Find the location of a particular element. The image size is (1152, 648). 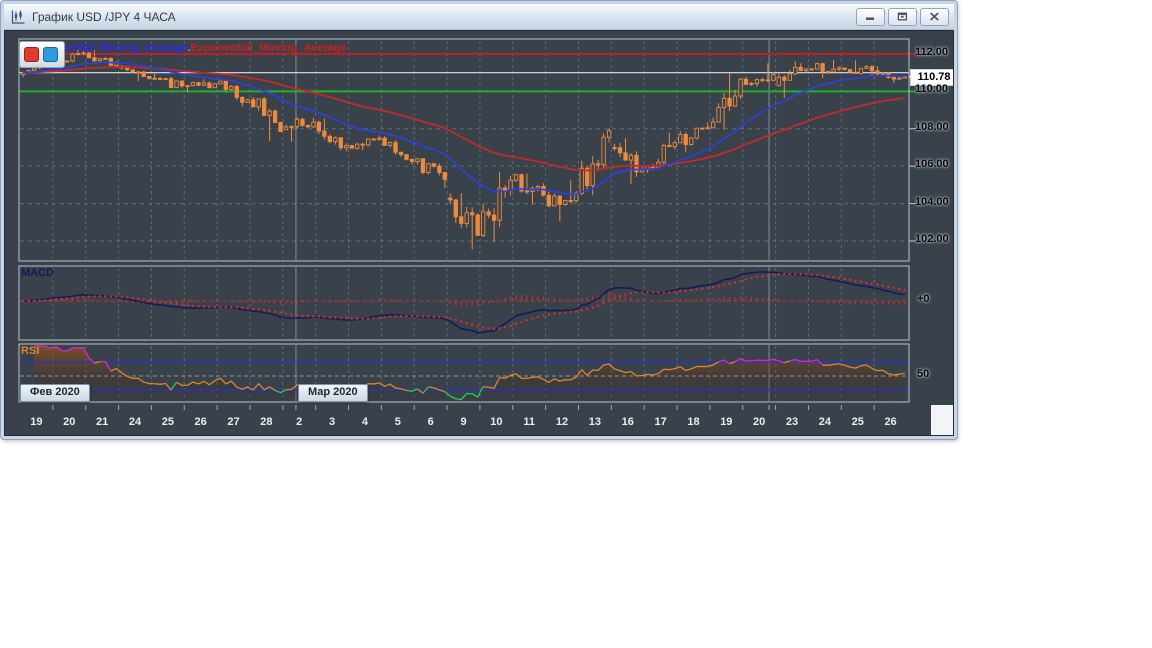

macd-line is located at coordinates (464, 302).